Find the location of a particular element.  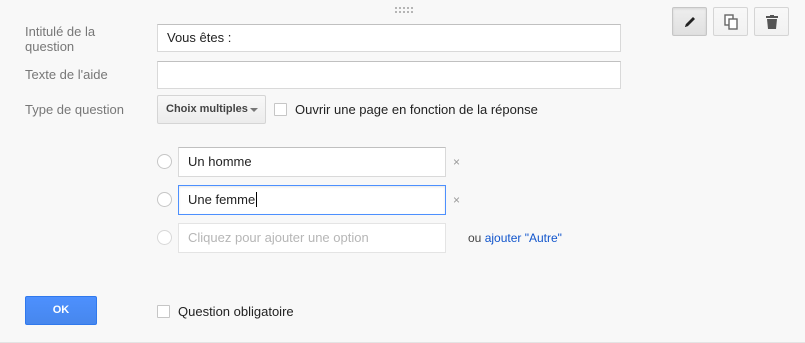

or-text: ou is located at coordinates (476, 238).